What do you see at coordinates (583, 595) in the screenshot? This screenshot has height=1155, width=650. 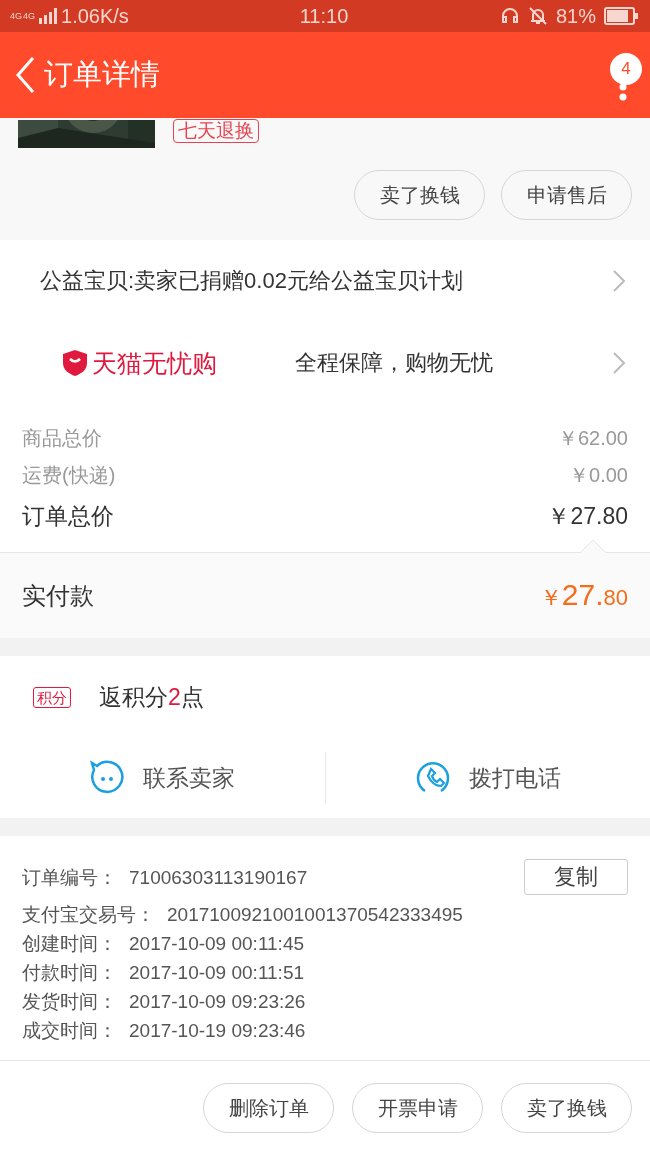 I see `paid-amount: ￥27.80` at bounding box center [583, 595].